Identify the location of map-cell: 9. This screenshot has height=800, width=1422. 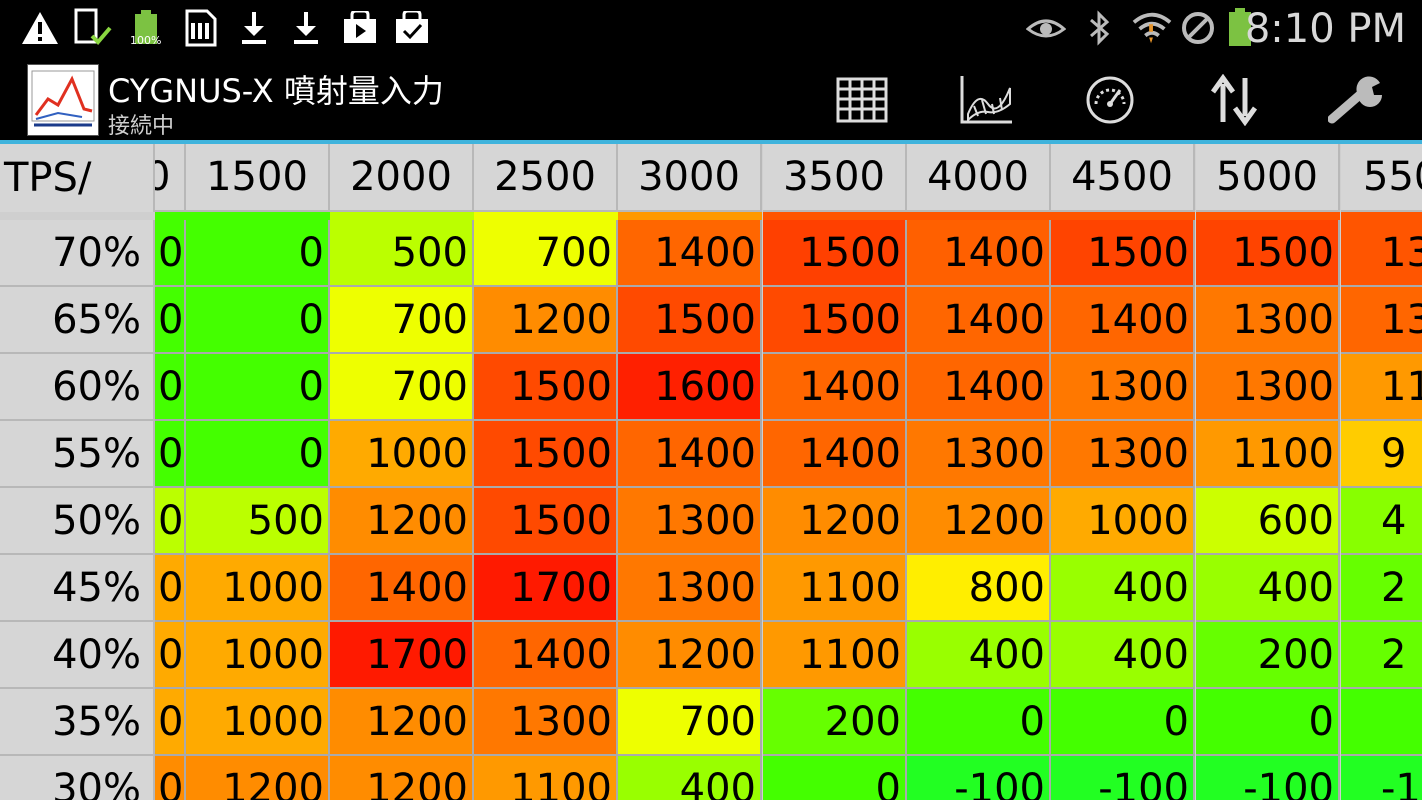
(1381, 454).